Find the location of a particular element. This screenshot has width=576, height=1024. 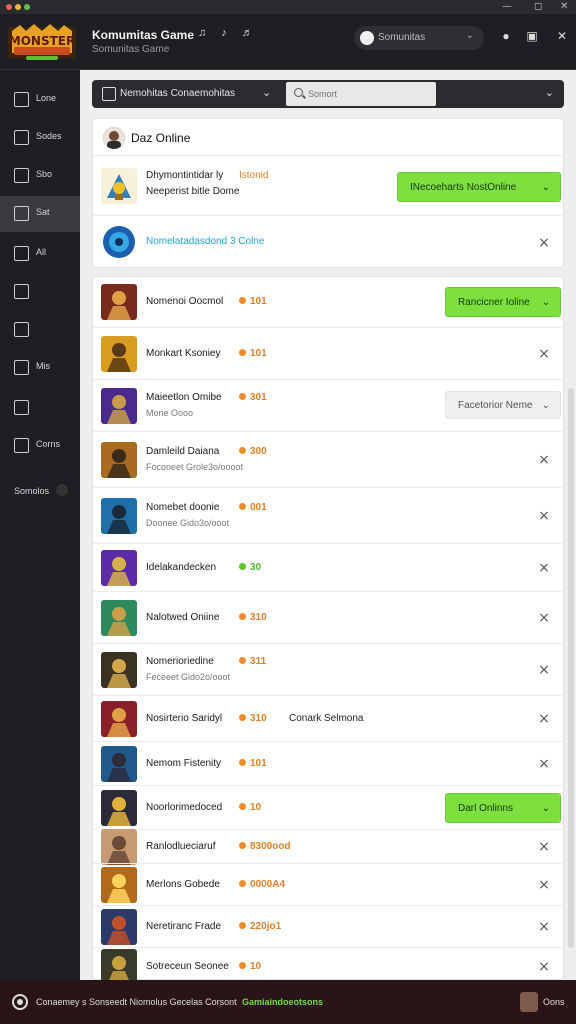

sidebar-item-label: Corns is located at coordinates (48, 444).